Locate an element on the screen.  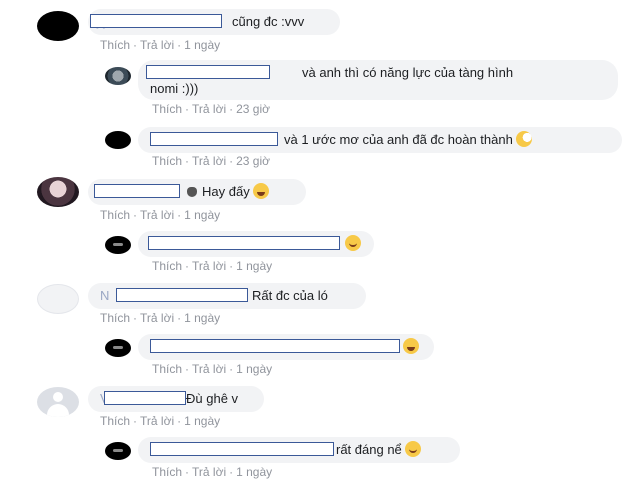
comment-bubble: N Rất đc của ló is located at coordinates (227, 296).